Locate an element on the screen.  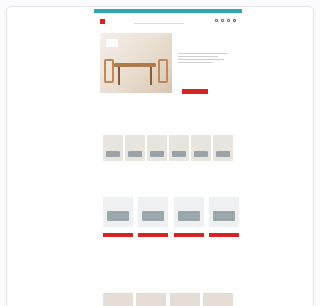
cart-icon is located at coordinates (234, 20).